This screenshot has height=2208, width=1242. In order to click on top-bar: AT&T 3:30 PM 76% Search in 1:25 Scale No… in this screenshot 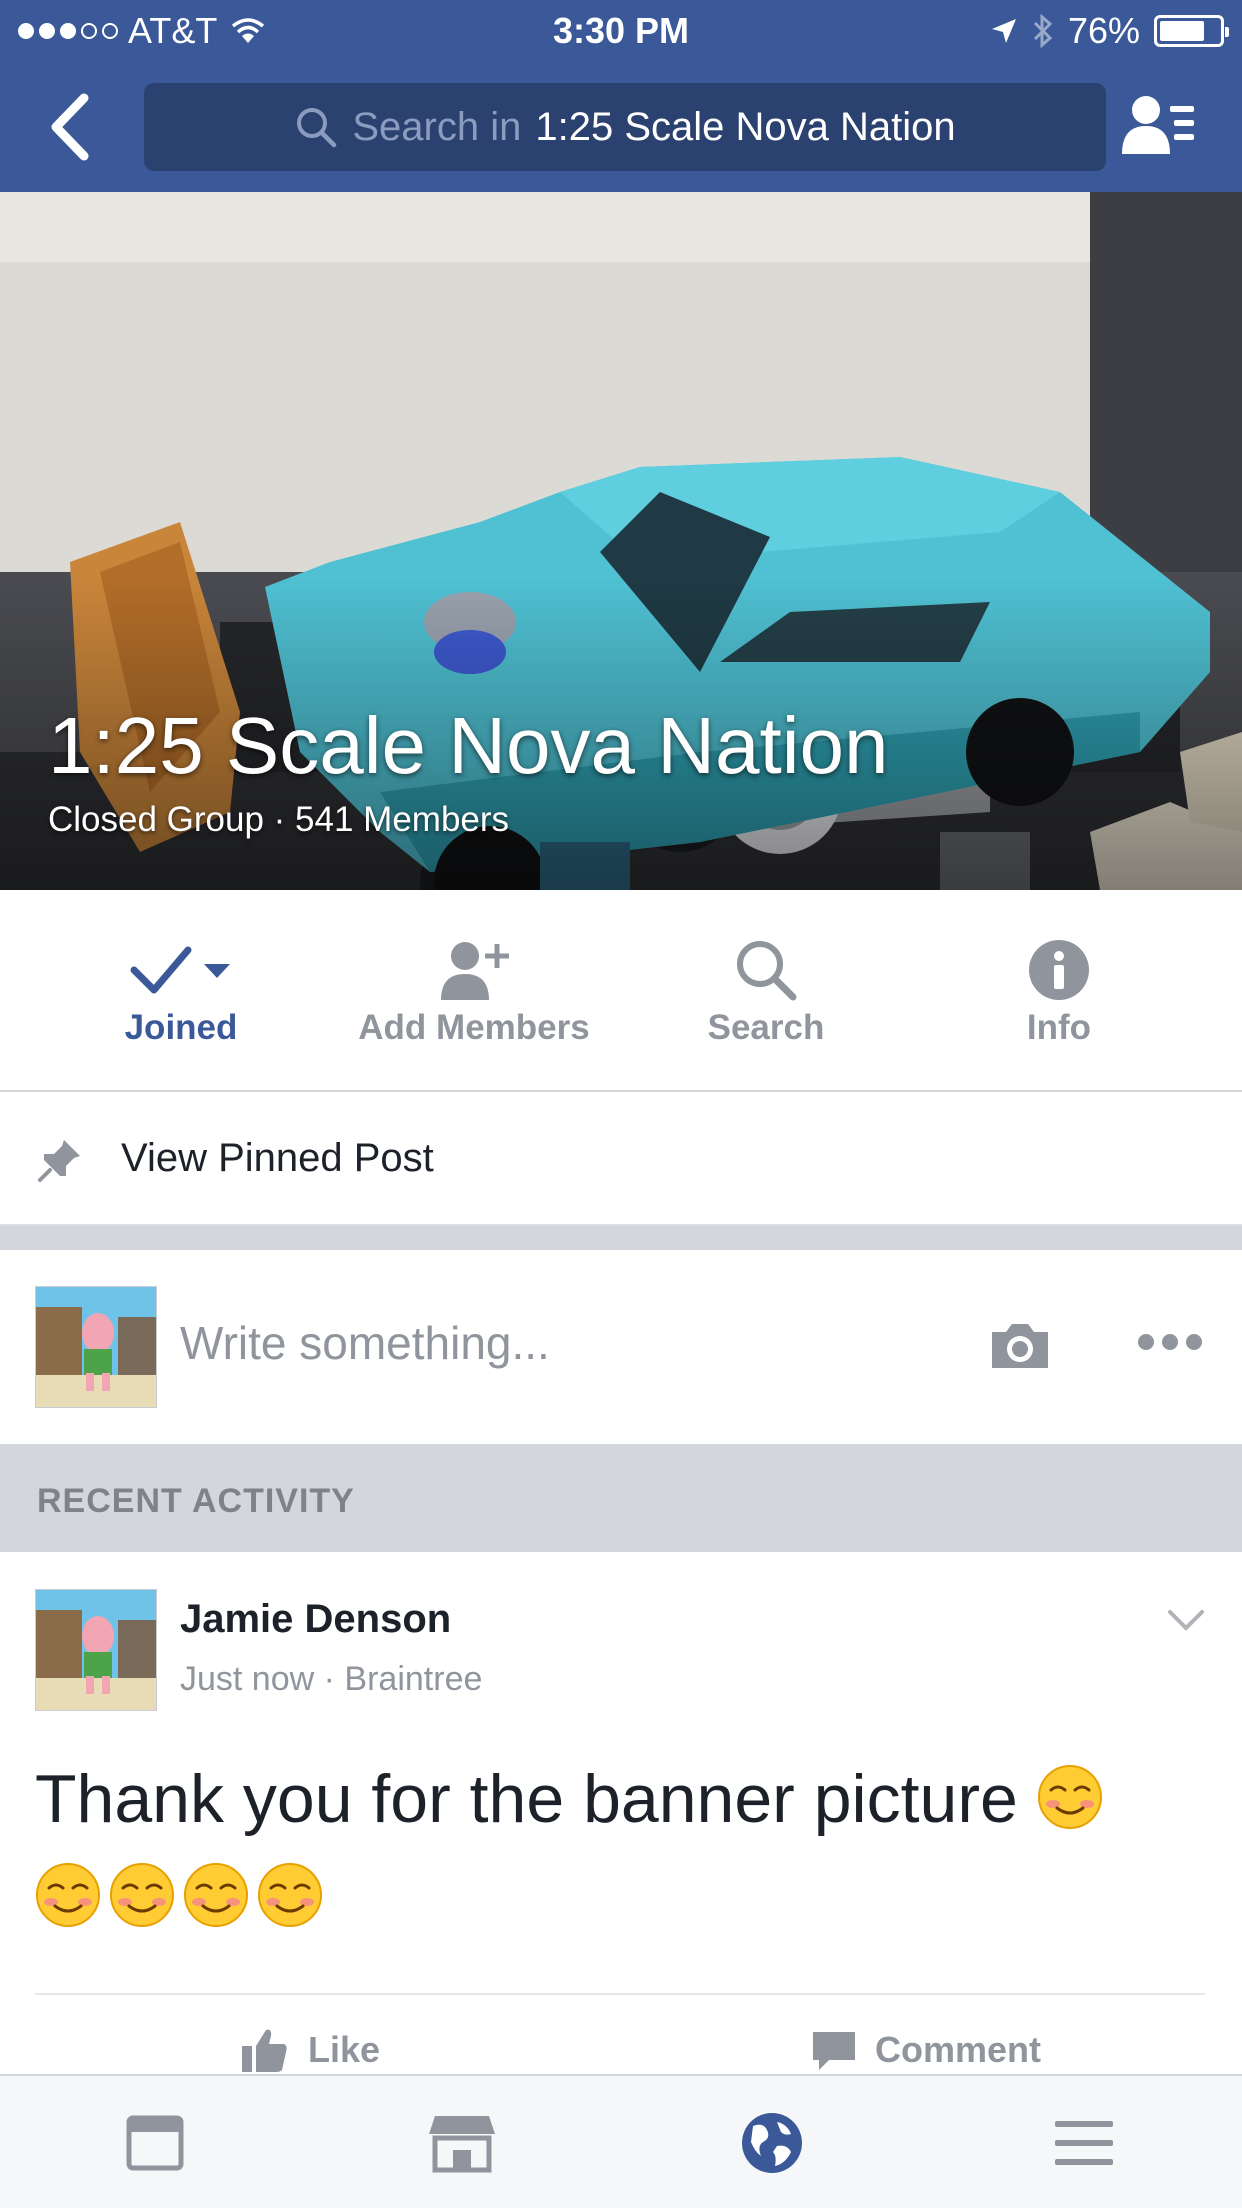, I will do `click(621, 96)`.